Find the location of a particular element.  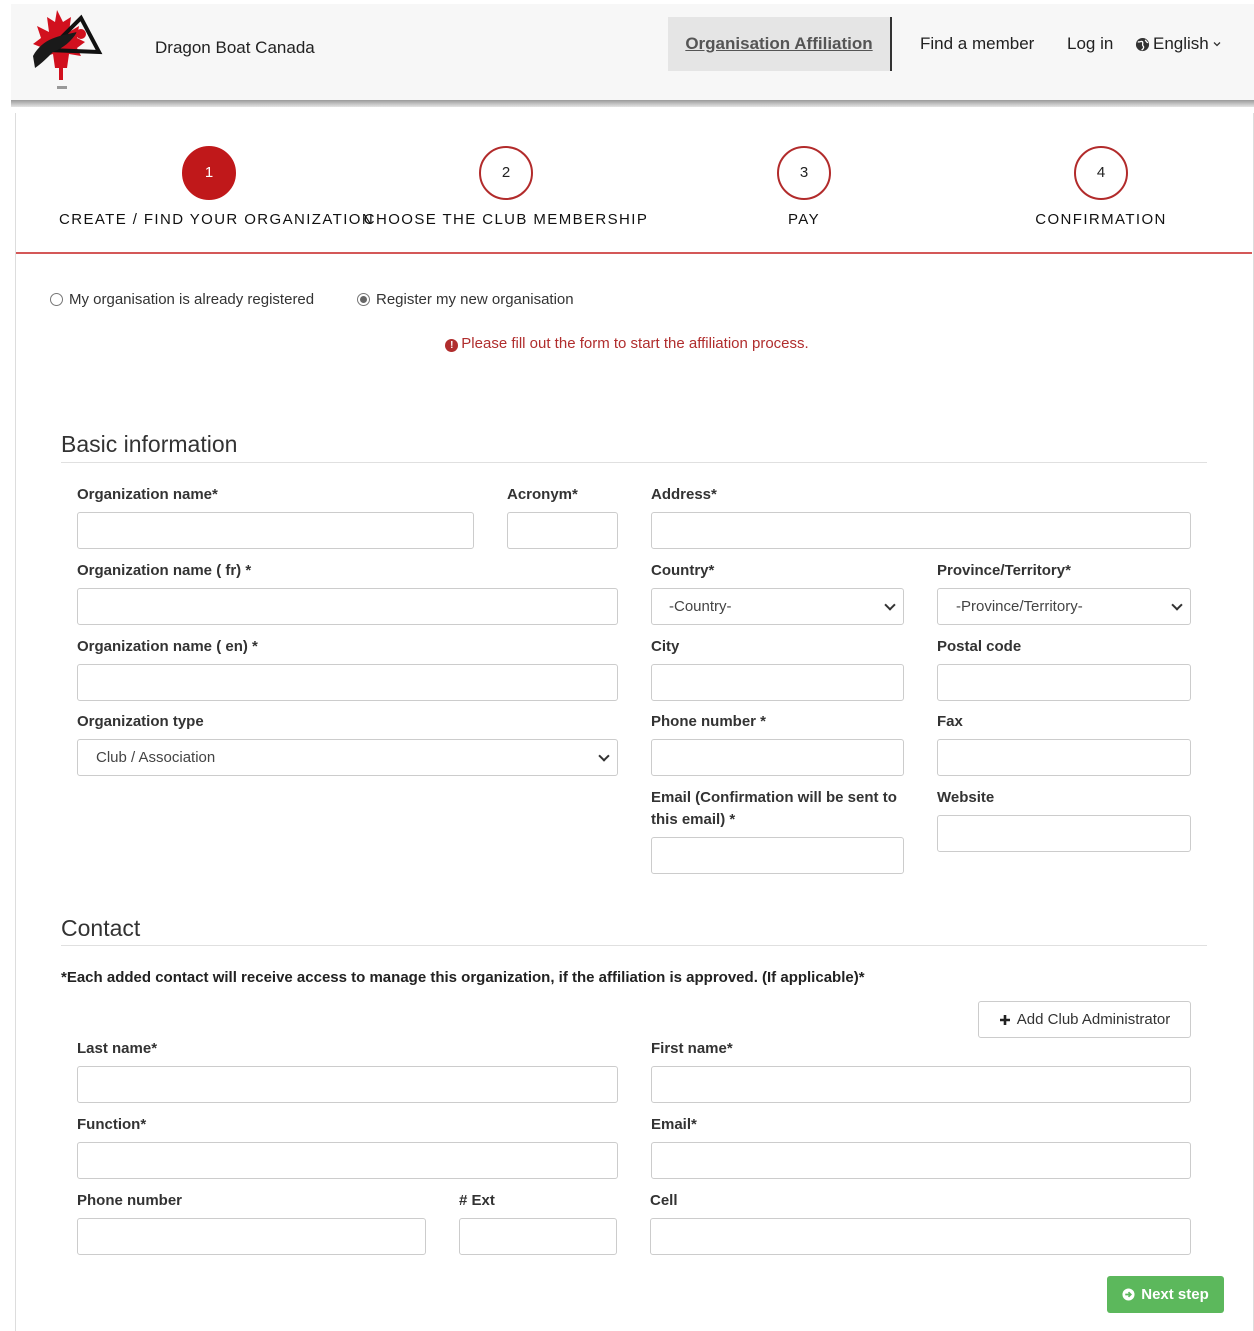

website-label: Website is located at coordinates (966, 797).